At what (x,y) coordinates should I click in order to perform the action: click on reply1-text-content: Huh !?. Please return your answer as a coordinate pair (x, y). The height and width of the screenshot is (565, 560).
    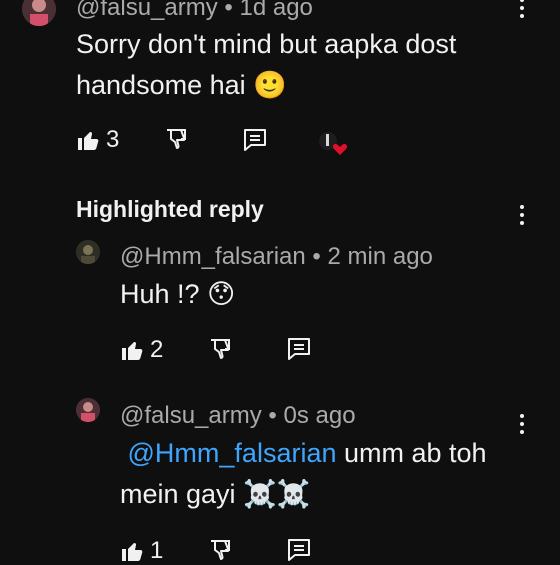
    Looking at the image, I should click on (160, 294).